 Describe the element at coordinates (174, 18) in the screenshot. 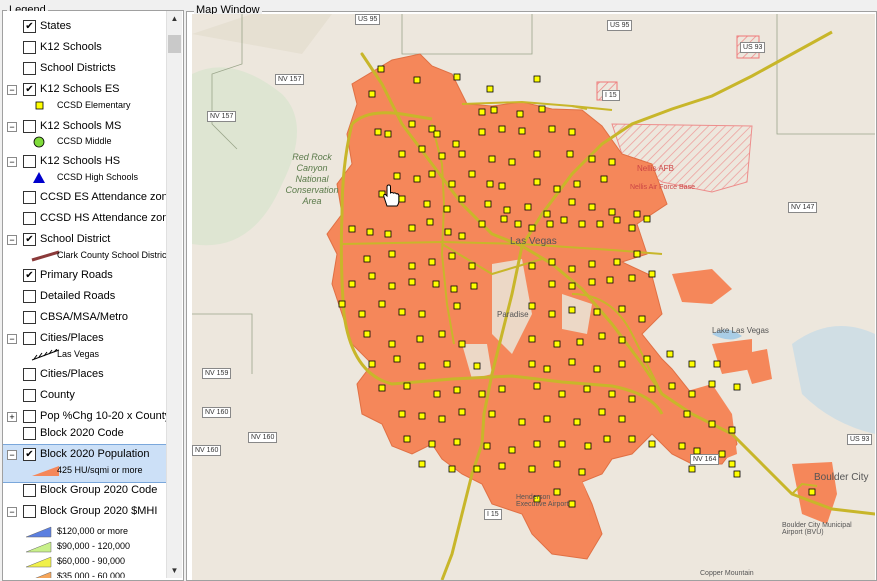

I see `scroll-up-icon: ▲` at that location.